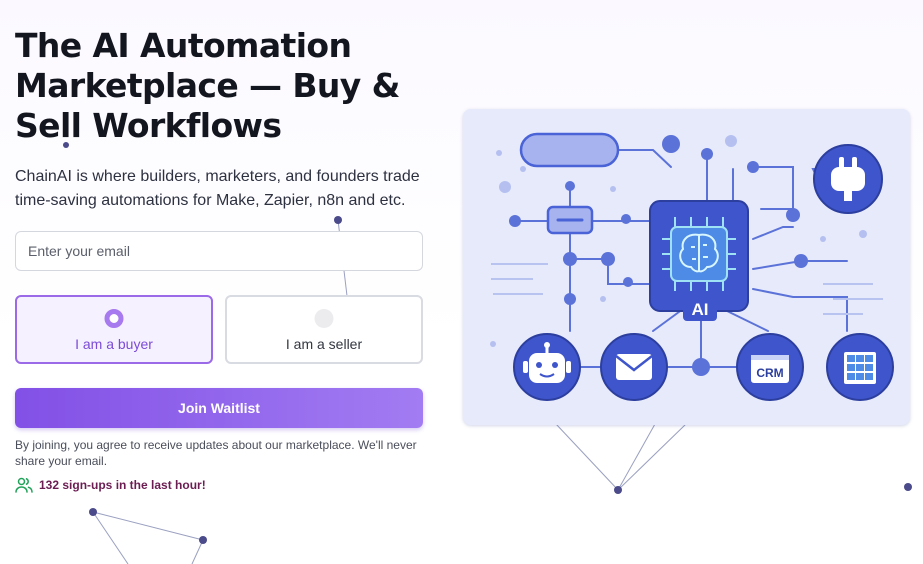 The image size is (923, 564). Describe the element at coordinates (324, 344) in the screenshot. I see `seller-label: I am a seller` at that location.